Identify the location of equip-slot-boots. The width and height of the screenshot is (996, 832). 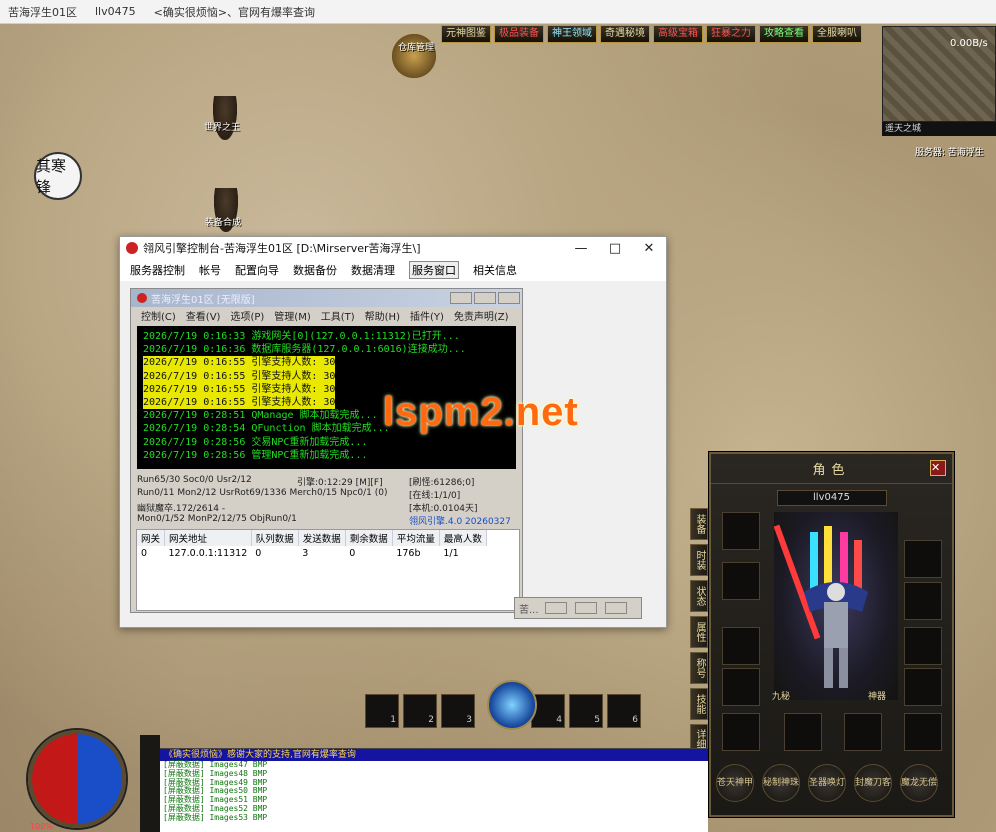
(803, 732).